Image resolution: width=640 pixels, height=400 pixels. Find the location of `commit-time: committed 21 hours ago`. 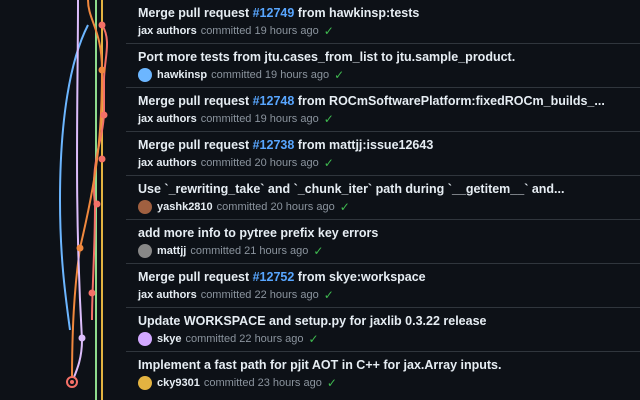

commit-time: committed 21 hours ago is located at coordinates (249, 251).